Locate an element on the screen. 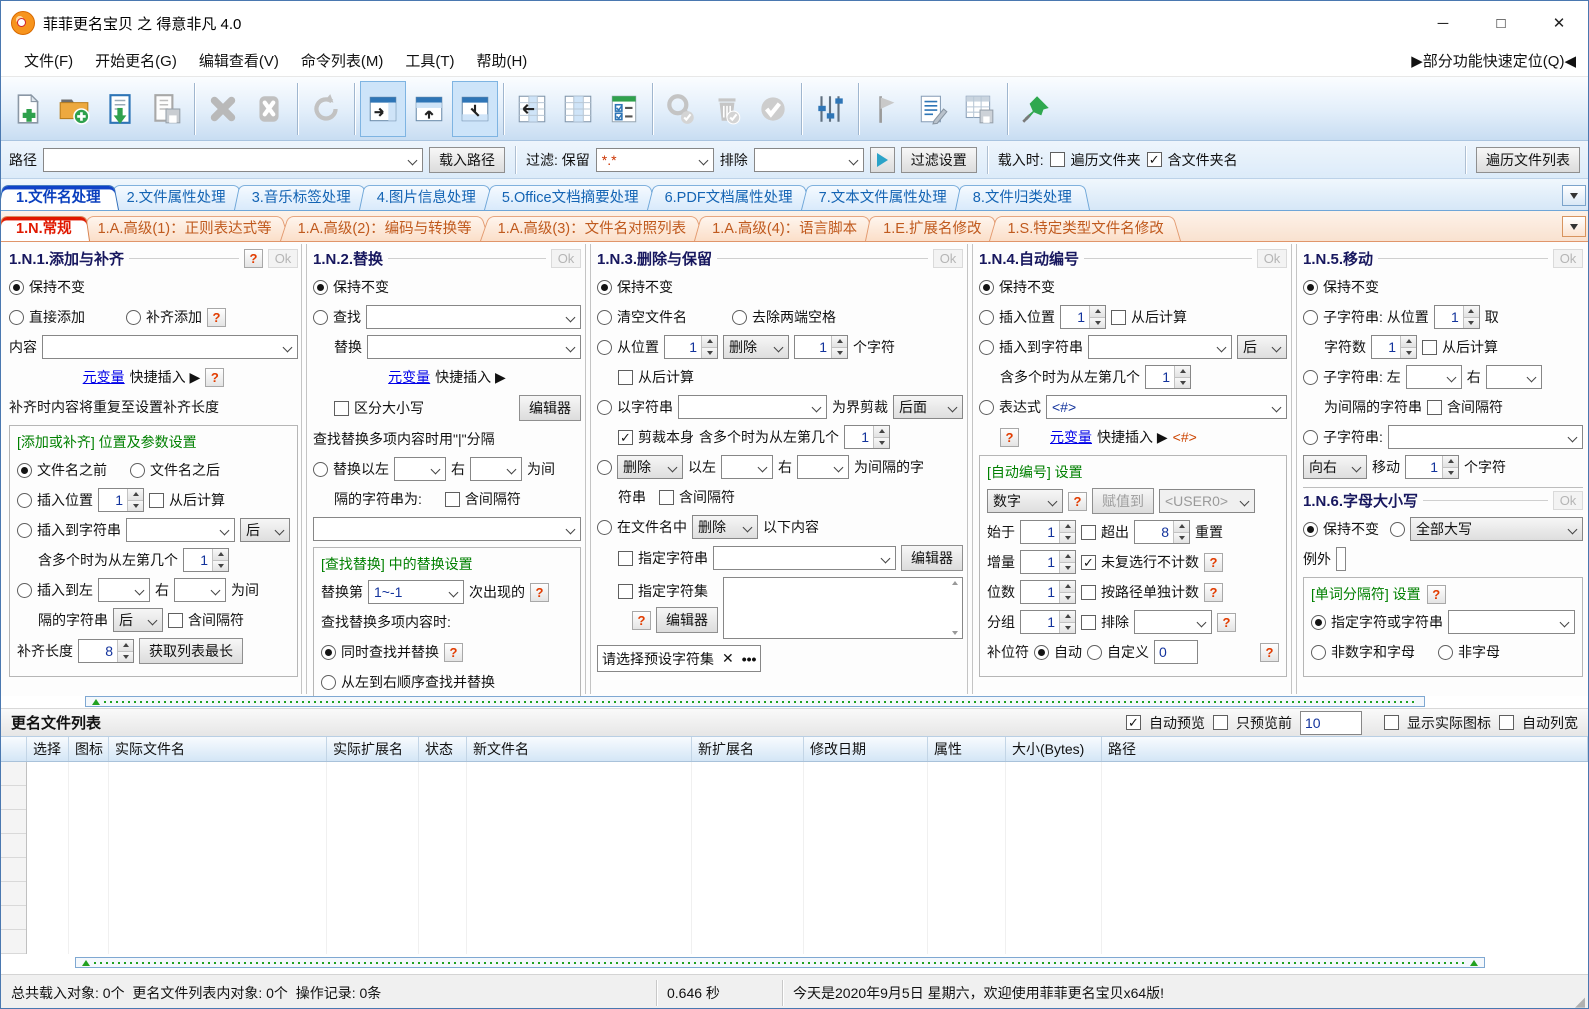 Image resolution: width=1589 pixels, height=1009 pixels. before-name-radio is located at coordinates (24, 470).